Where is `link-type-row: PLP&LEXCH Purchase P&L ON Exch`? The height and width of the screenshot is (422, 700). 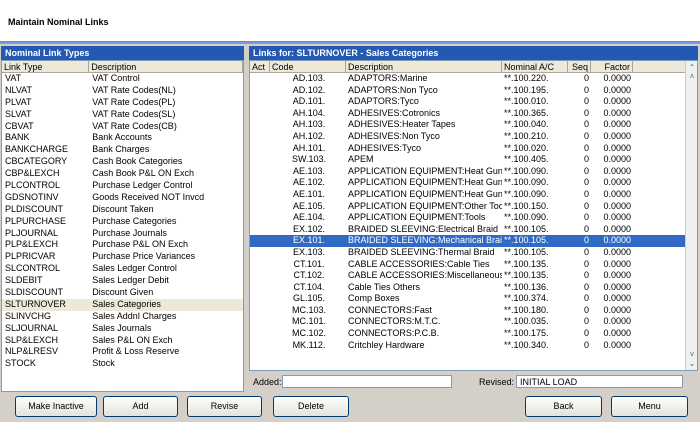
link-type-row: PLP&LEXCH Purchase P&L ON Exch is located at coordinates (122, 245).